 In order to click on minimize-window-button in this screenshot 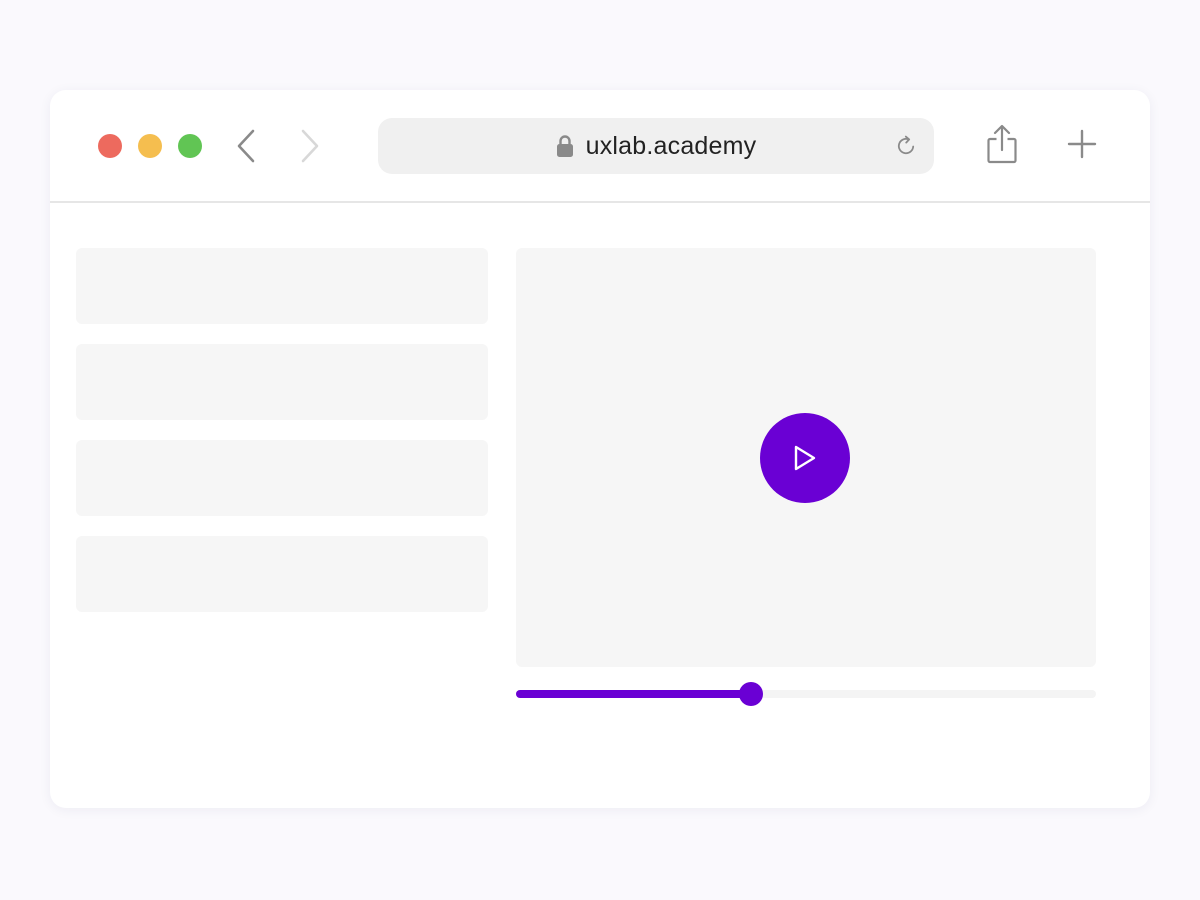, I will do `click(150, 146)`.